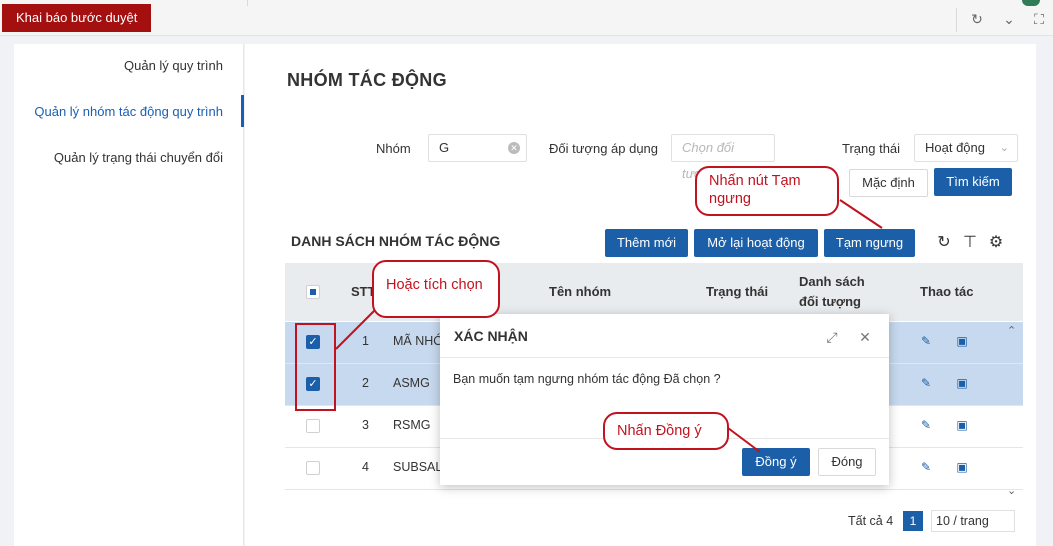 This screenshot has height=546, width=1053. I want to click on callout-agree: Nhấn Đồng ý, so click(666, 431).